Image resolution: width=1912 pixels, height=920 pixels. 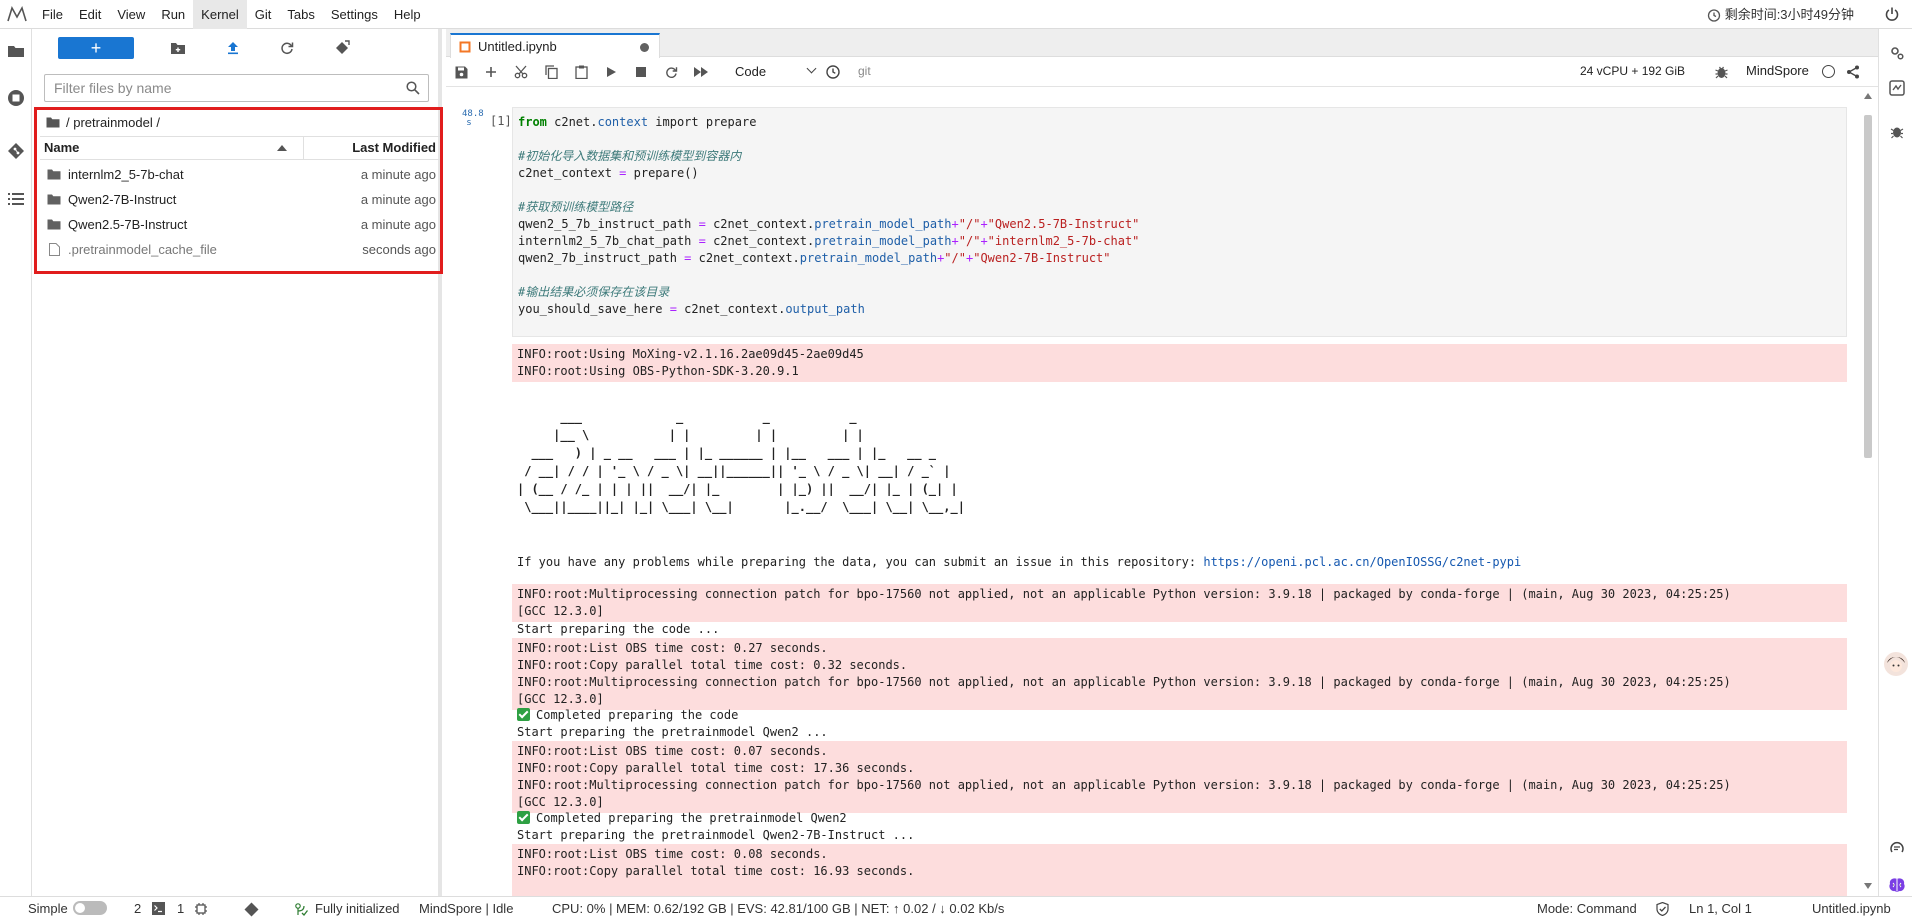 What do you see at coordinates (608, 173) in the screenshot?
I see `code-line: c2net_context = prepare()` at bounding box center [608, 173].